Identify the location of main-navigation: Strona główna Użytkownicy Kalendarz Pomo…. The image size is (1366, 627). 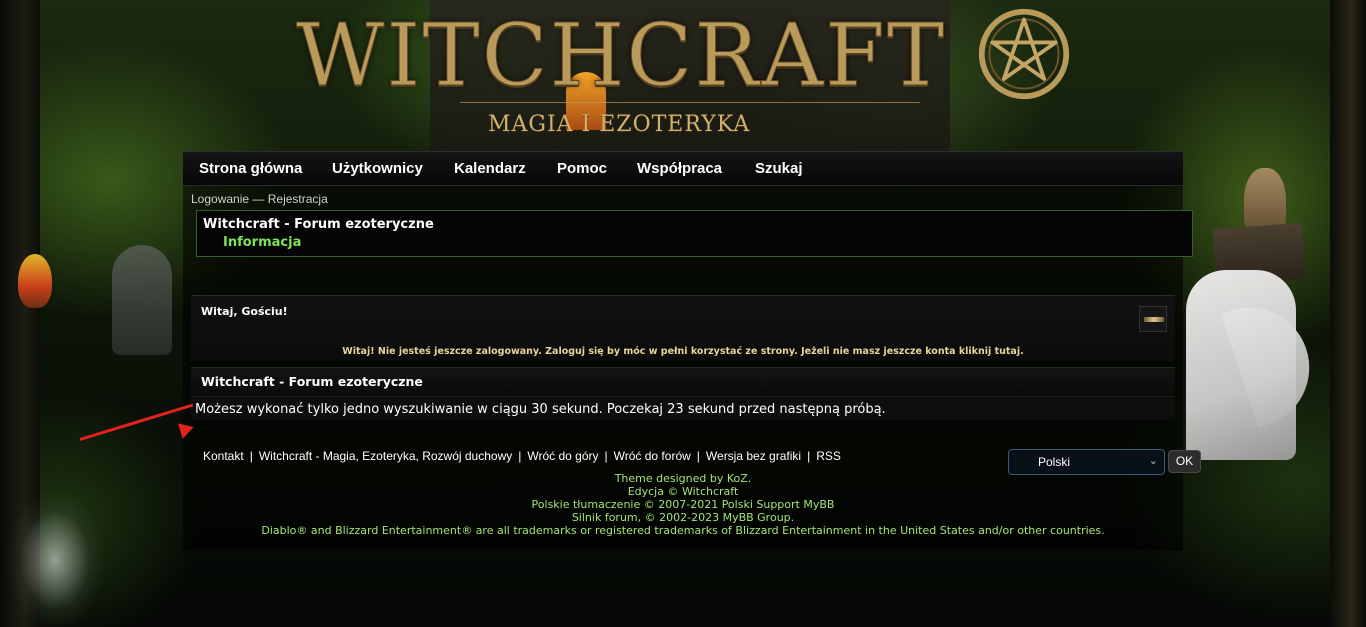
(683, 168).